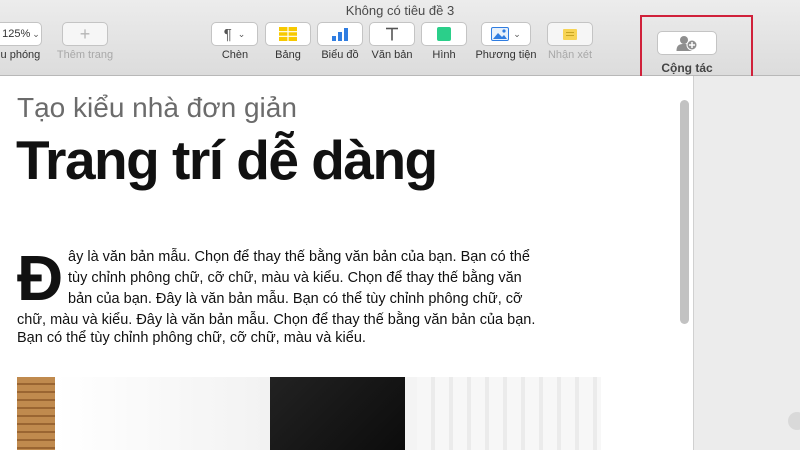 The image size is (800, 450). I want to click on media-button: ⌄, so click(506, 34).